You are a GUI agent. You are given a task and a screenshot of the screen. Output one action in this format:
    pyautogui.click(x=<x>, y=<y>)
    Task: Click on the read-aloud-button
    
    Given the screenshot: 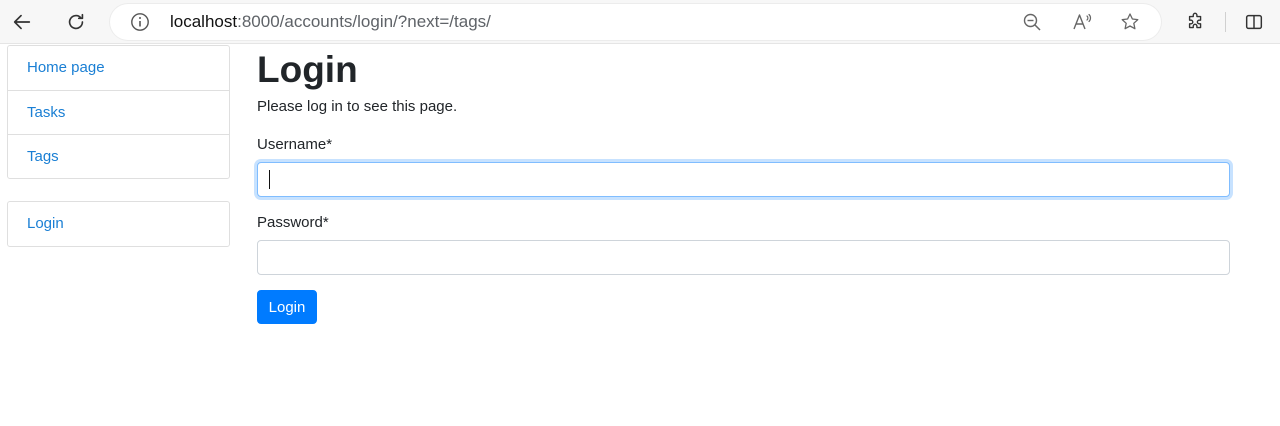 What is the action you would take?
    pyautogui.click(x=1082, y=22)
    